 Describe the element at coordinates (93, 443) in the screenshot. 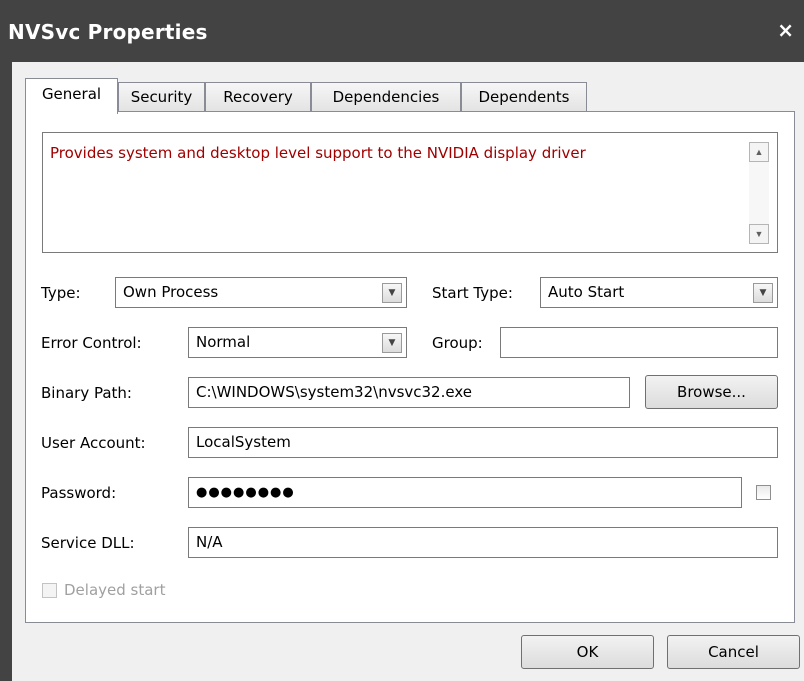

I see `user-account-label: User Account:` at that location.